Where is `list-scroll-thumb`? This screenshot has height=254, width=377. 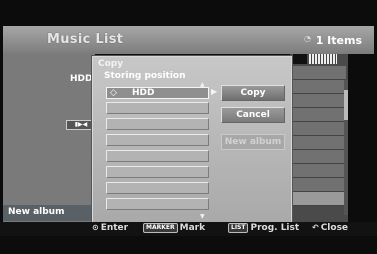 list-scroll-thumb is located at coordinates (346, 105).